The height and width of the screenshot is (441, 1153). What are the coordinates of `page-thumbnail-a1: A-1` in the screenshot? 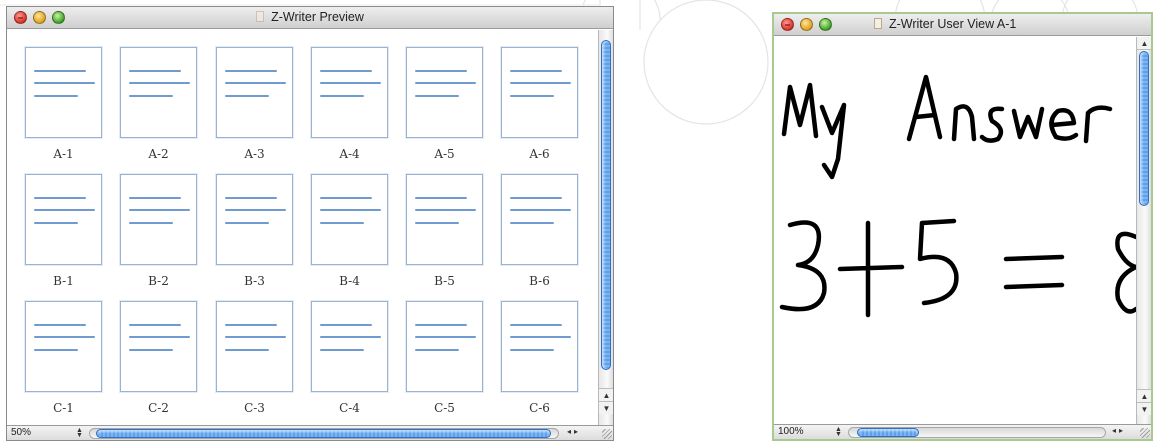 It's located at (63, 104).